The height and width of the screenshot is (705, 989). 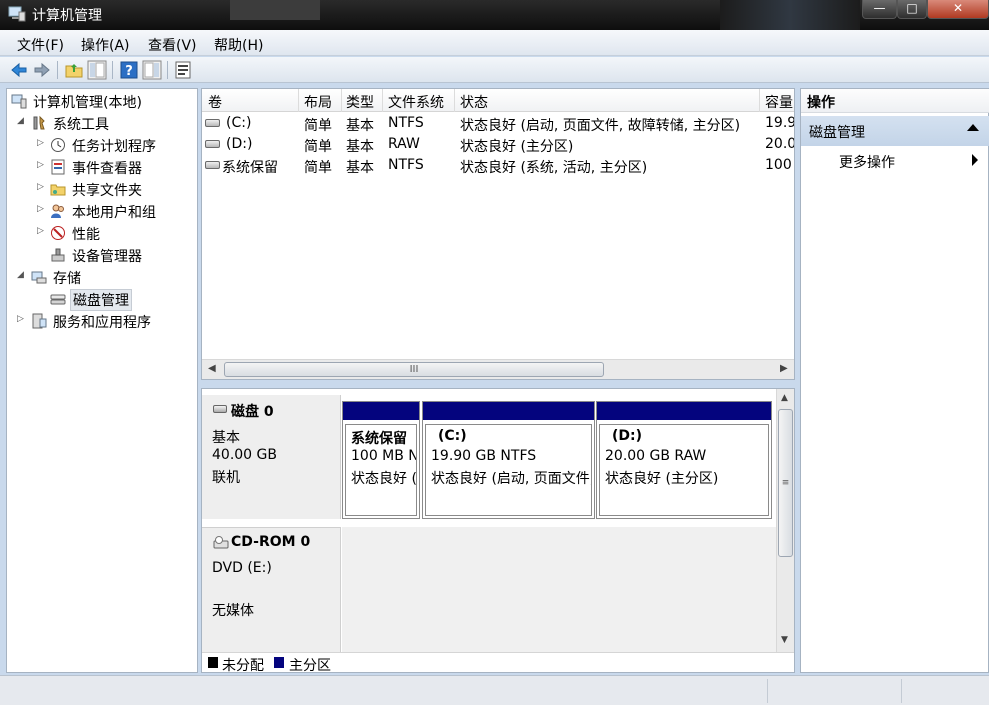 What do you see at coordinates (494, 15) in the screenshot?
I see `title-bar: 计算机管理 — □ ✕` at bounding box center [494, 15].